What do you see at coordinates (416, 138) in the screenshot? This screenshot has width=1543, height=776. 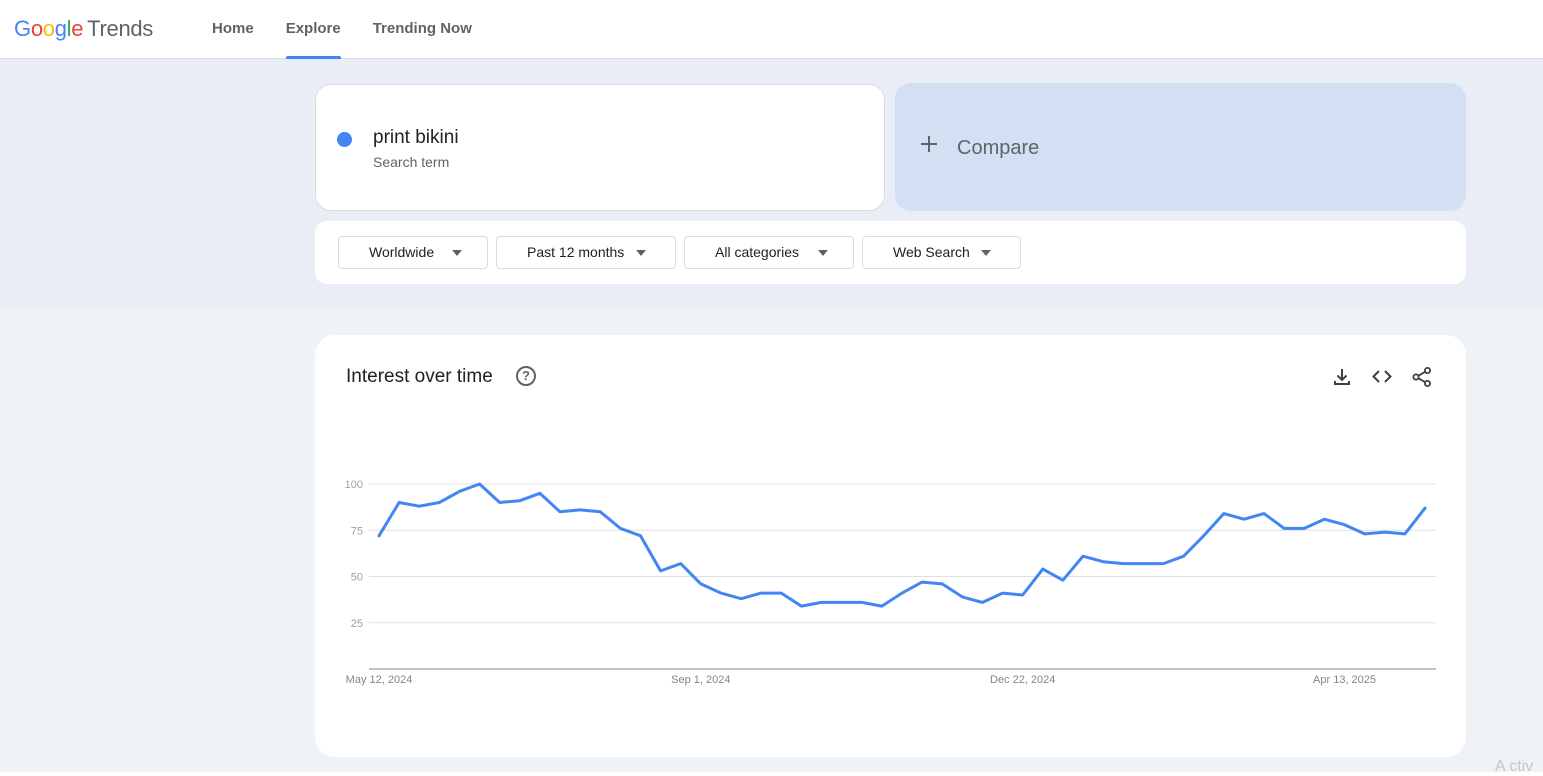 I see `search-term-name: print bikini` at bounding box center [416, 138].